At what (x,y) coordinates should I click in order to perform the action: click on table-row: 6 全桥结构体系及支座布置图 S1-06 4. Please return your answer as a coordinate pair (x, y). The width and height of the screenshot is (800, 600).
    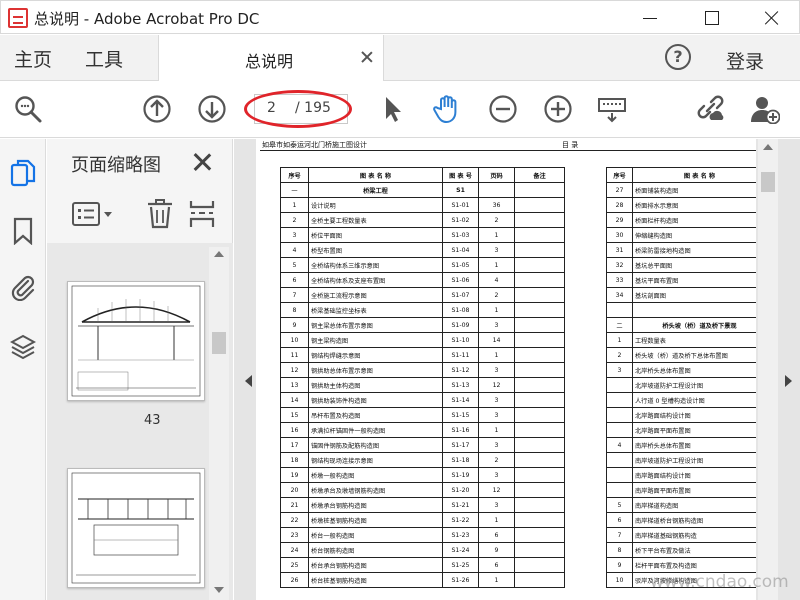
    Looking at the image, I should click on (422, 280).